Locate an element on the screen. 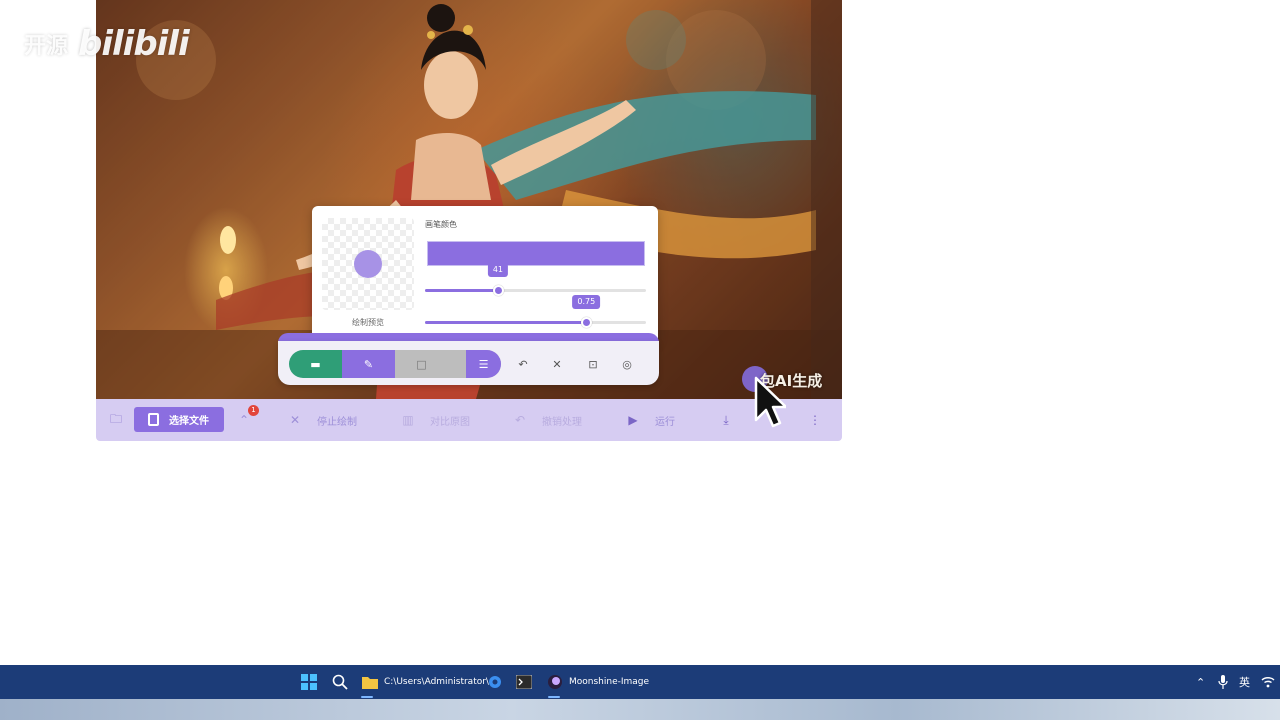  microphone-icon is located at coordinates (1223, 682).